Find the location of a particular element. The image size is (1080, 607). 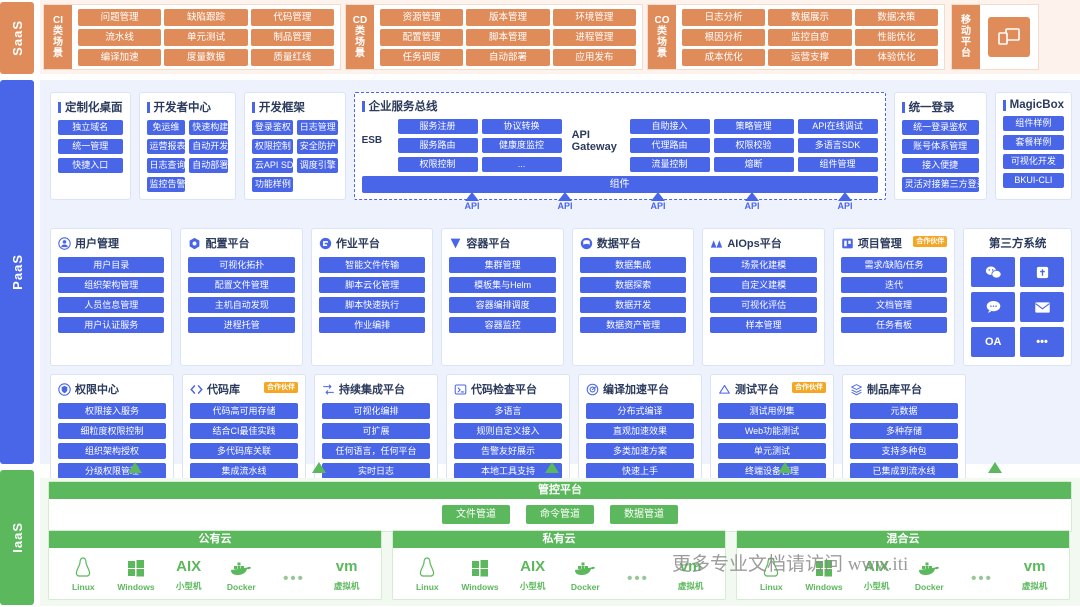

feature-chip: 熔断 is located at coordinates (753, 164).